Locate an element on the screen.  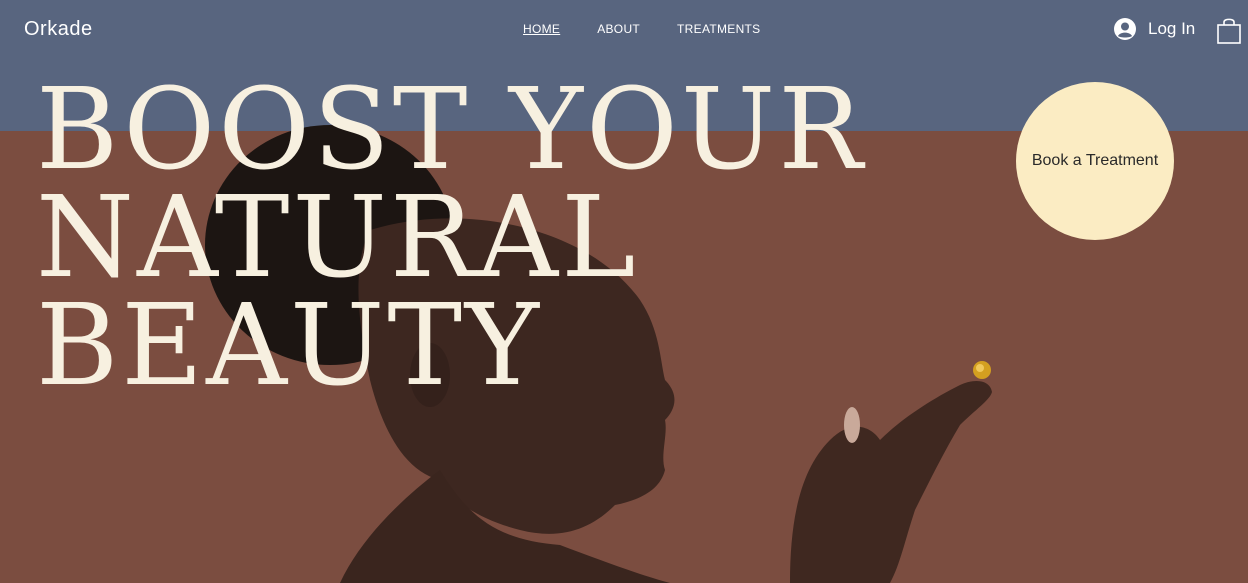
book-treatment-button: Book a Treatment is located at coordinates (1095, 161).